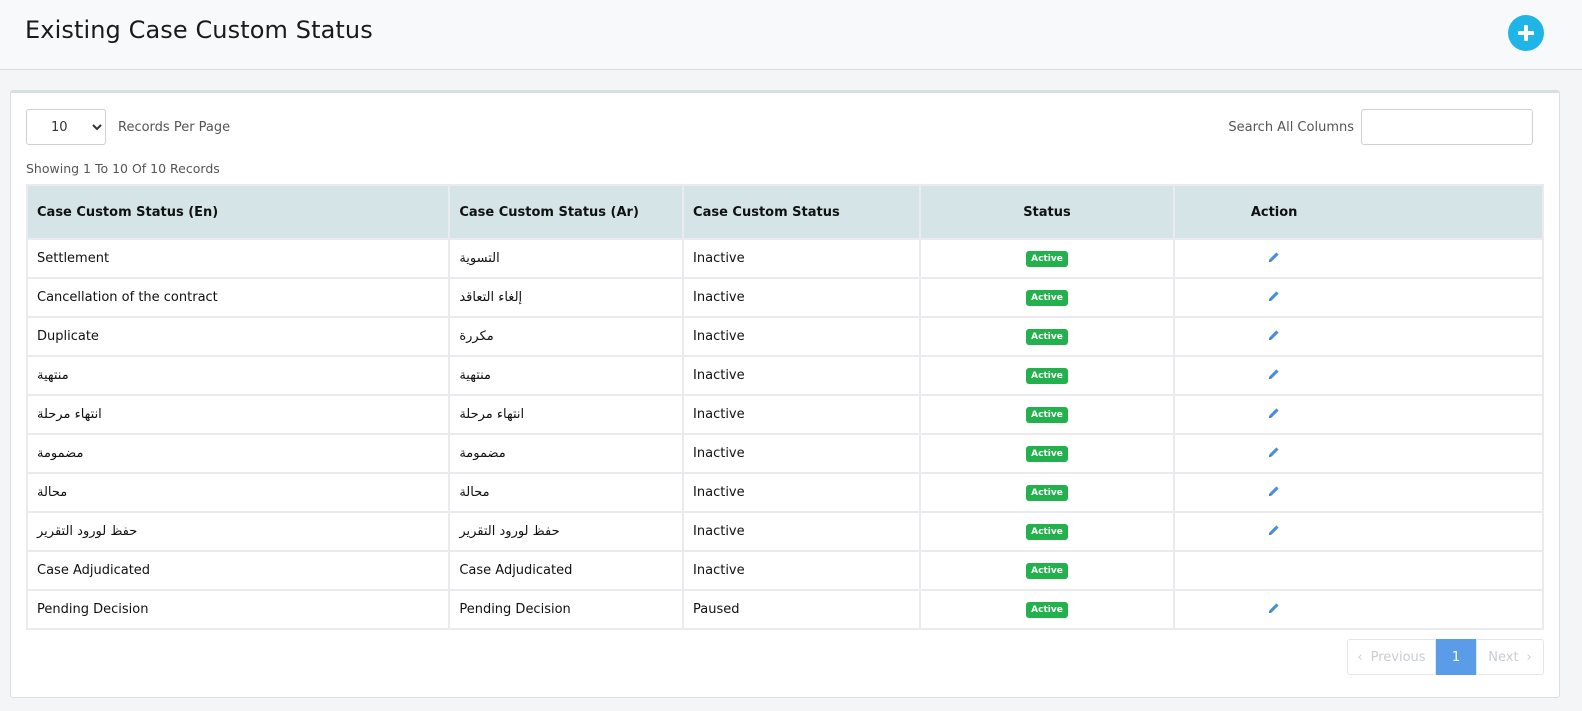 The height and width of the screenshot is (711, 1582). Describe the element at coordinates (566, 258) in the screenshot. I see `cell-status-ar: التسوية` at that location.